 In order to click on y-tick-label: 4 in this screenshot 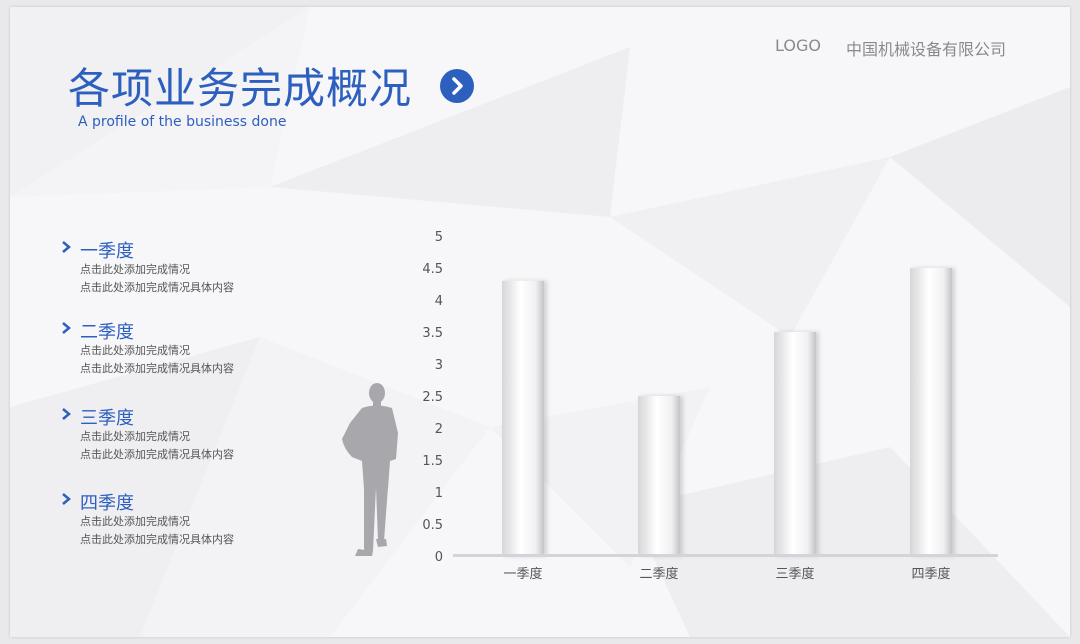, I will do `click(439, 301)`.